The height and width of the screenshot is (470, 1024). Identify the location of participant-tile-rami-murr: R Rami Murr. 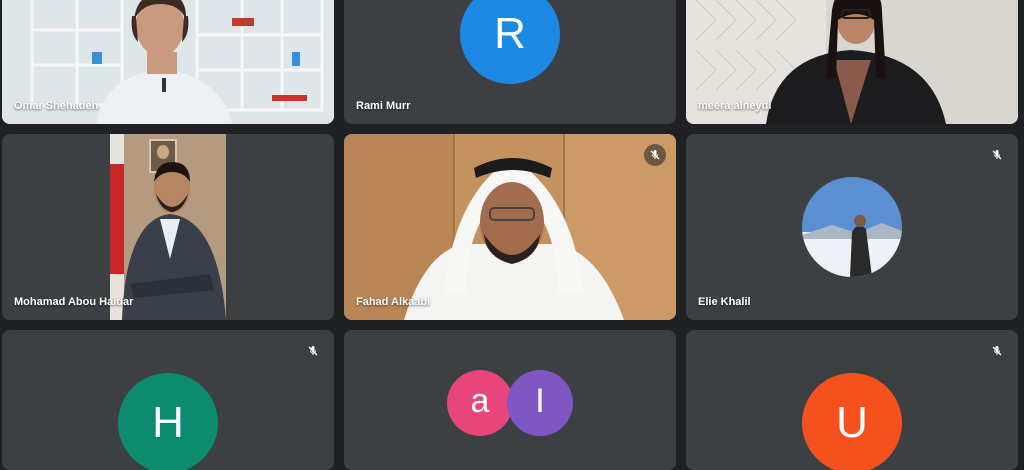
(510, 62).